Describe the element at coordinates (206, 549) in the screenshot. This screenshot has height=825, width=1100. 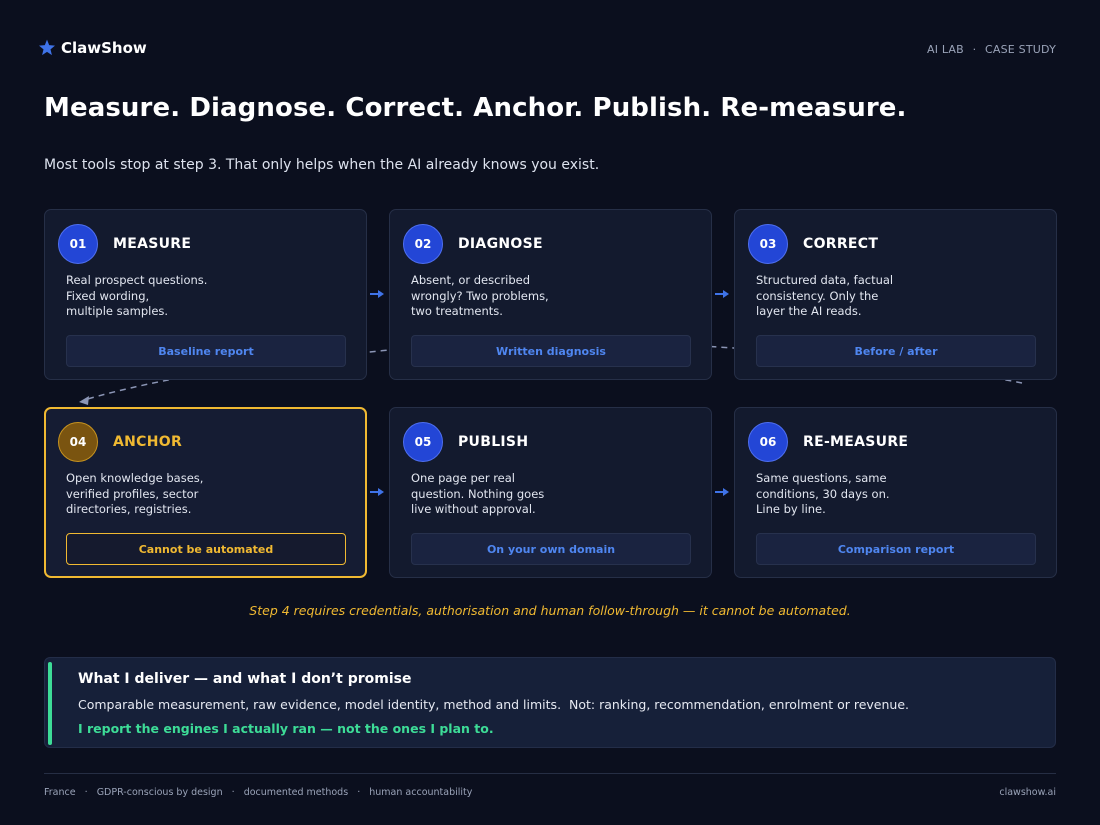
I see `deliverable-pill-cannot-be-automated: Cannot be automated` at that location.